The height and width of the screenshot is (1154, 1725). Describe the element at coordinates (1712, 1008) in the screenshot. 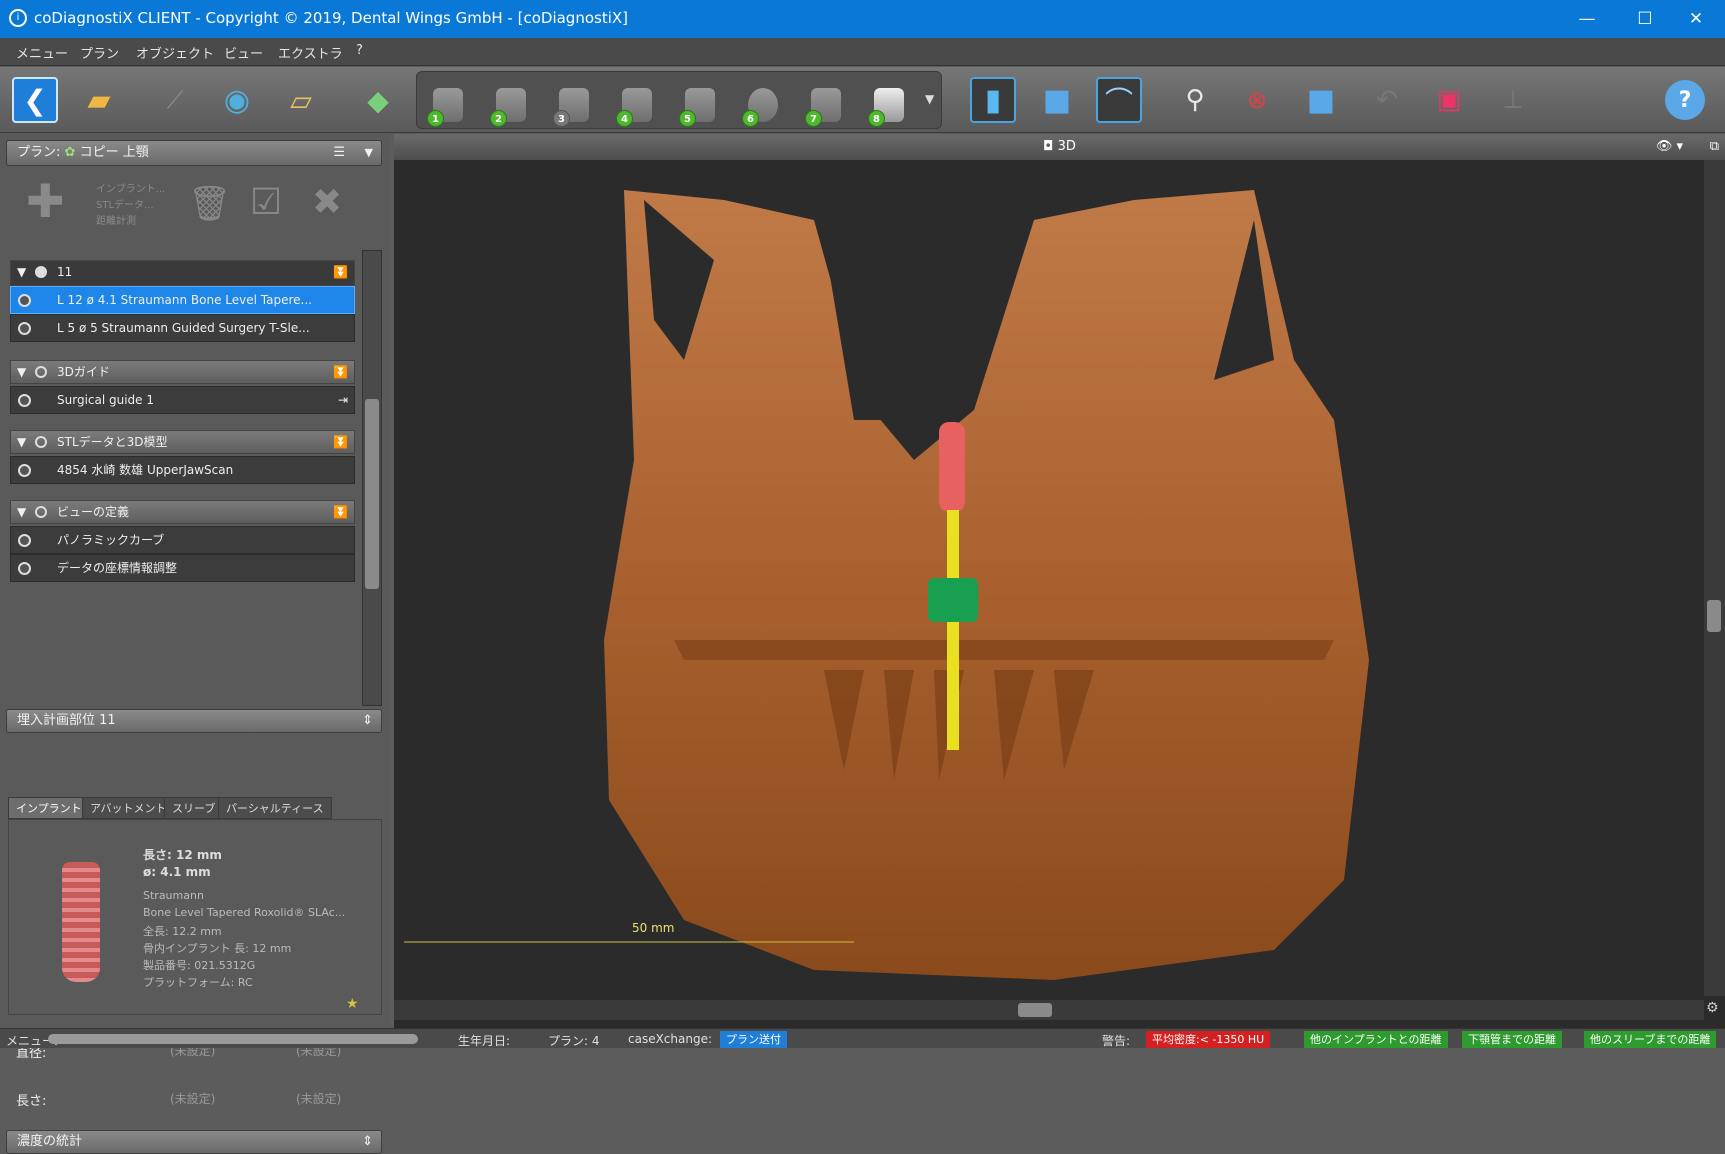

I see `viewport-settings-icon: ⚙` at that location.